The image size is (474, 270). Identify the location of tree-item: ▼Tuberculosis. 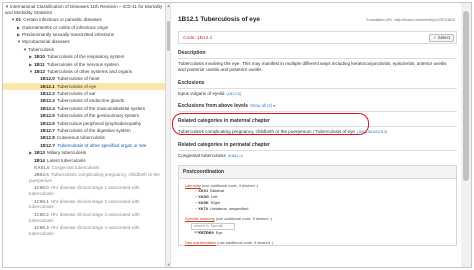
(84, 49).